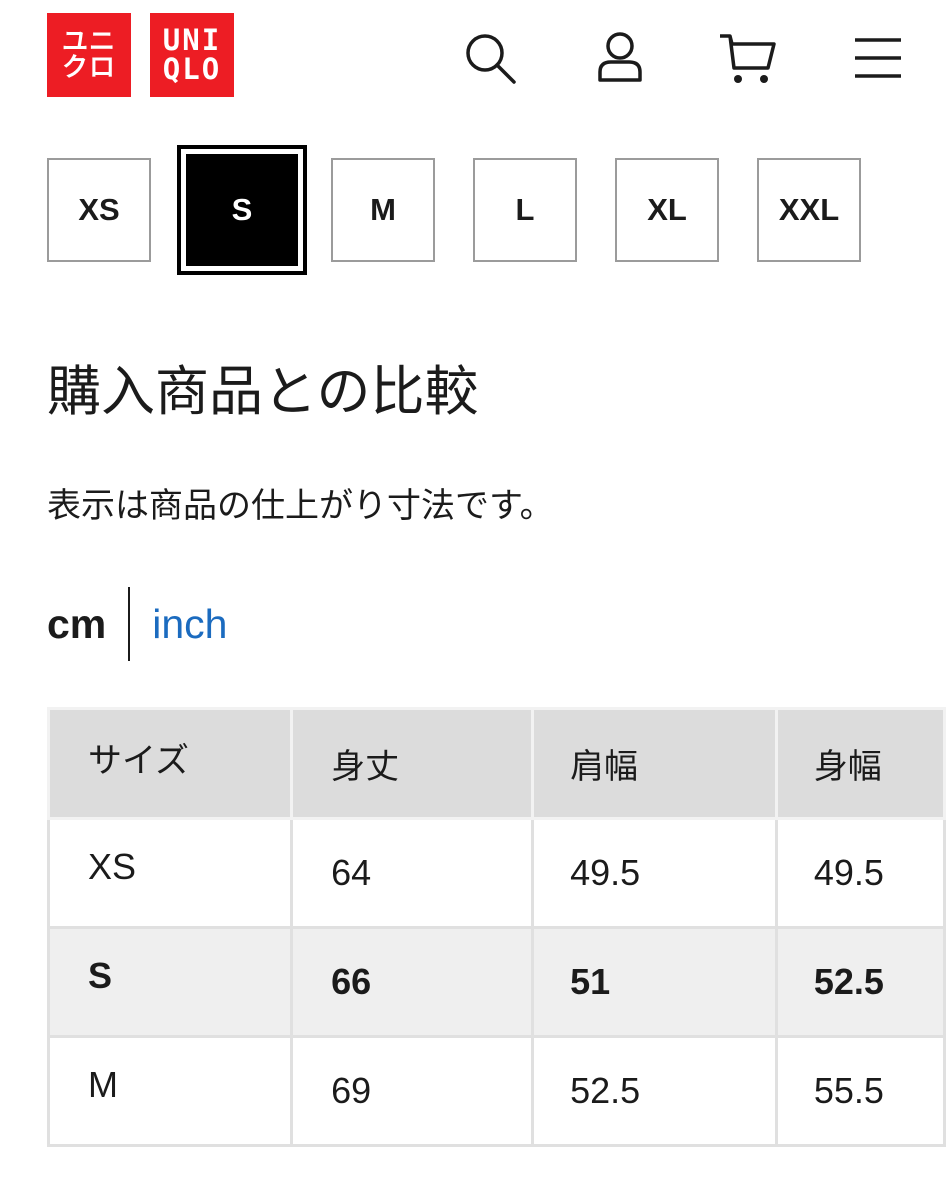  I want to click on unit-divider, so click(129, 624).